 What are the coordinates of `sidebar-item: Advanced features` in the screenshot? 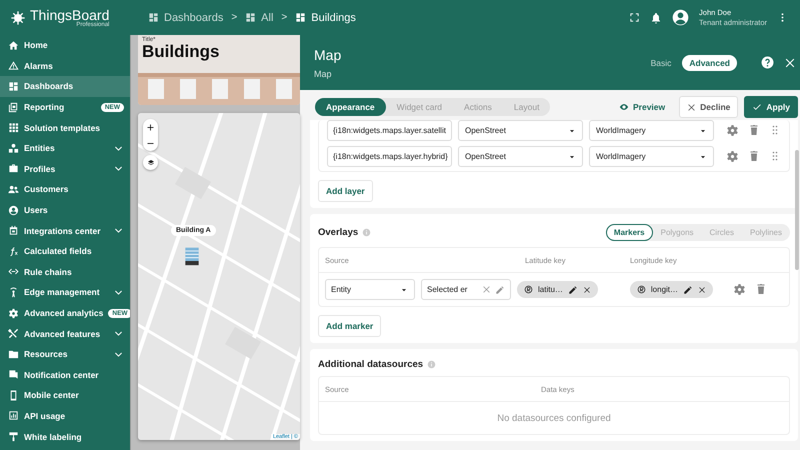 It's located at (65, 333).